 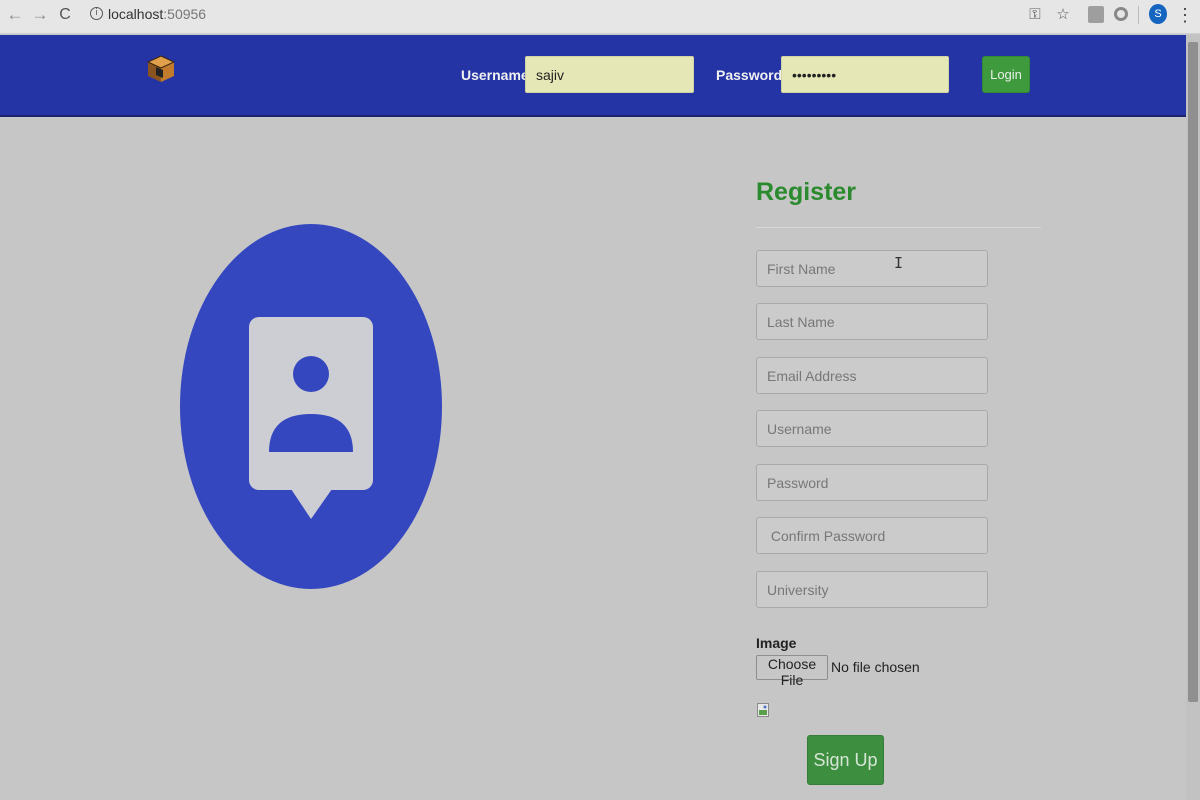 I want to click on extension-circle-icon, so click(x=1121, y=14).